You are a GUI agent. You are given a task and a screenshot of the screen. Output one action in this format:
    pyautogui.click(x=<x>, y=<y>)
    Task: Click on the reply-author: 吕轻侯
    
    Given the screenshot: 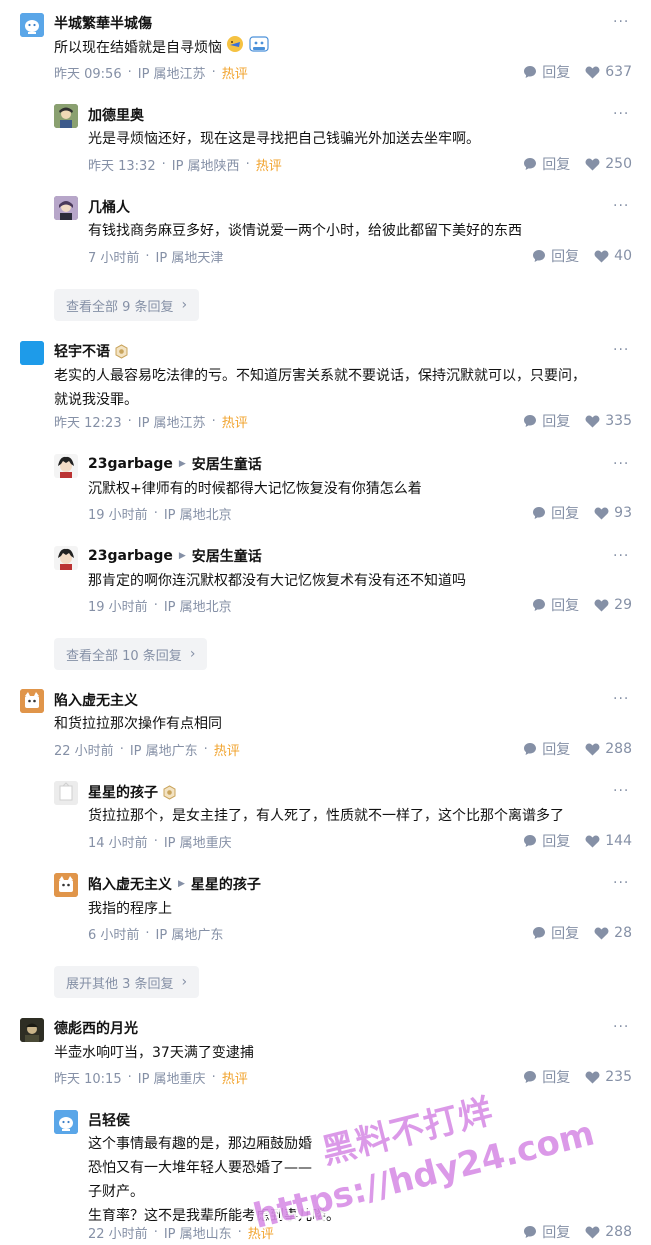 What is the action you would take?
    pyautogui.click(x=109, y=1120)
    